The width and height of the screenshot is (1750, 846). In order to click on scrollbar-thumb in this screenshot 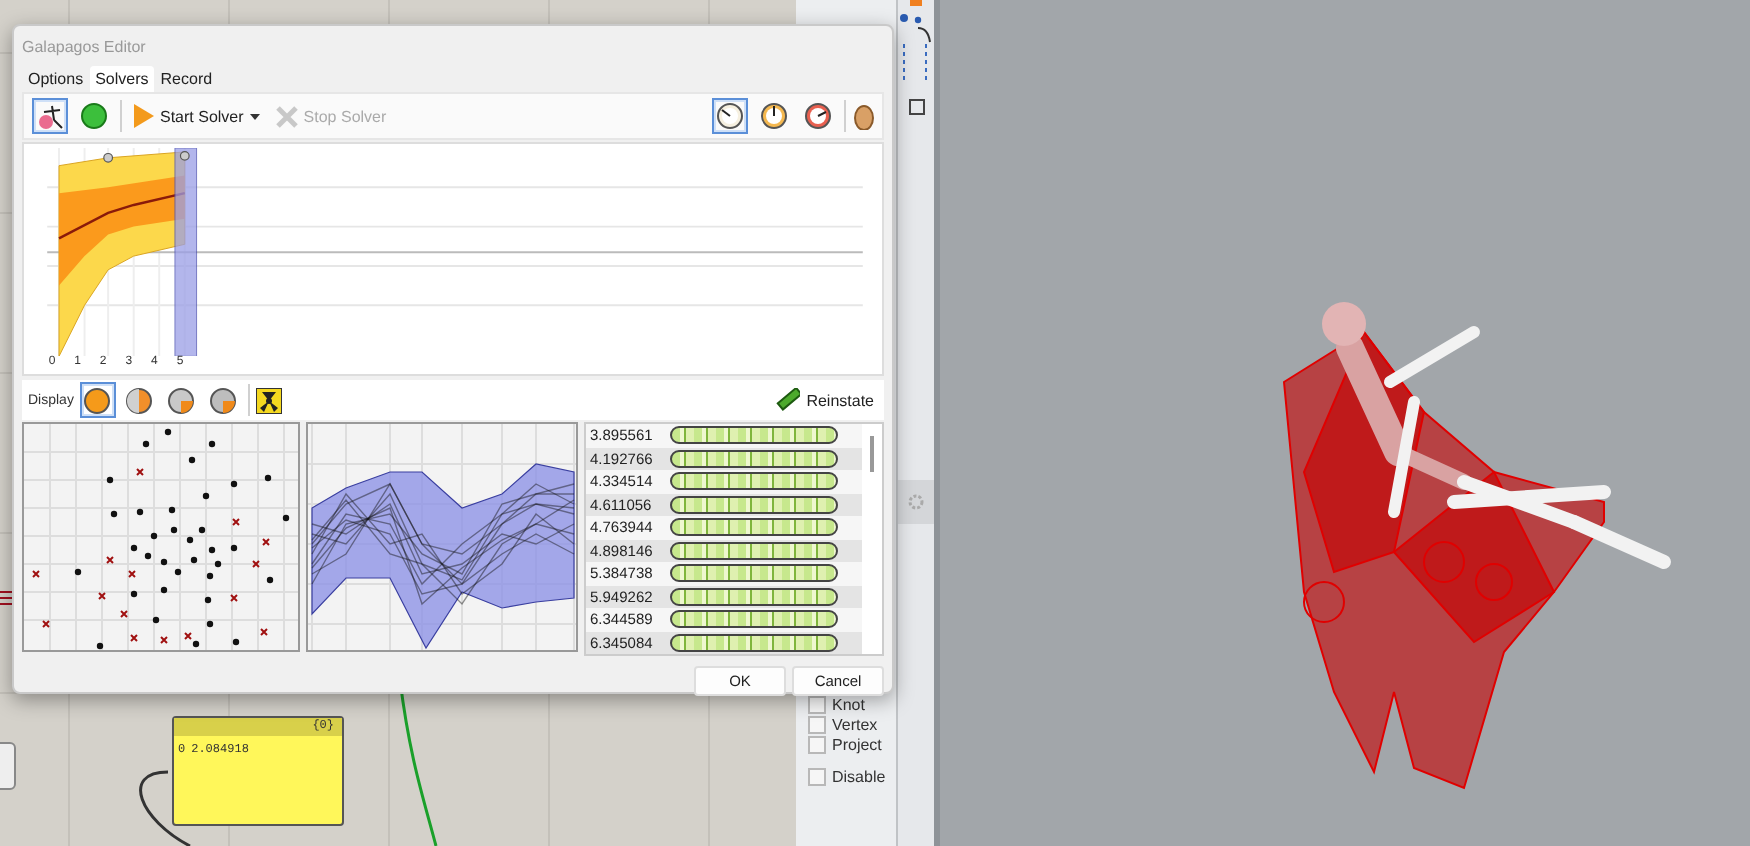, I will do `click(872, 454)`.